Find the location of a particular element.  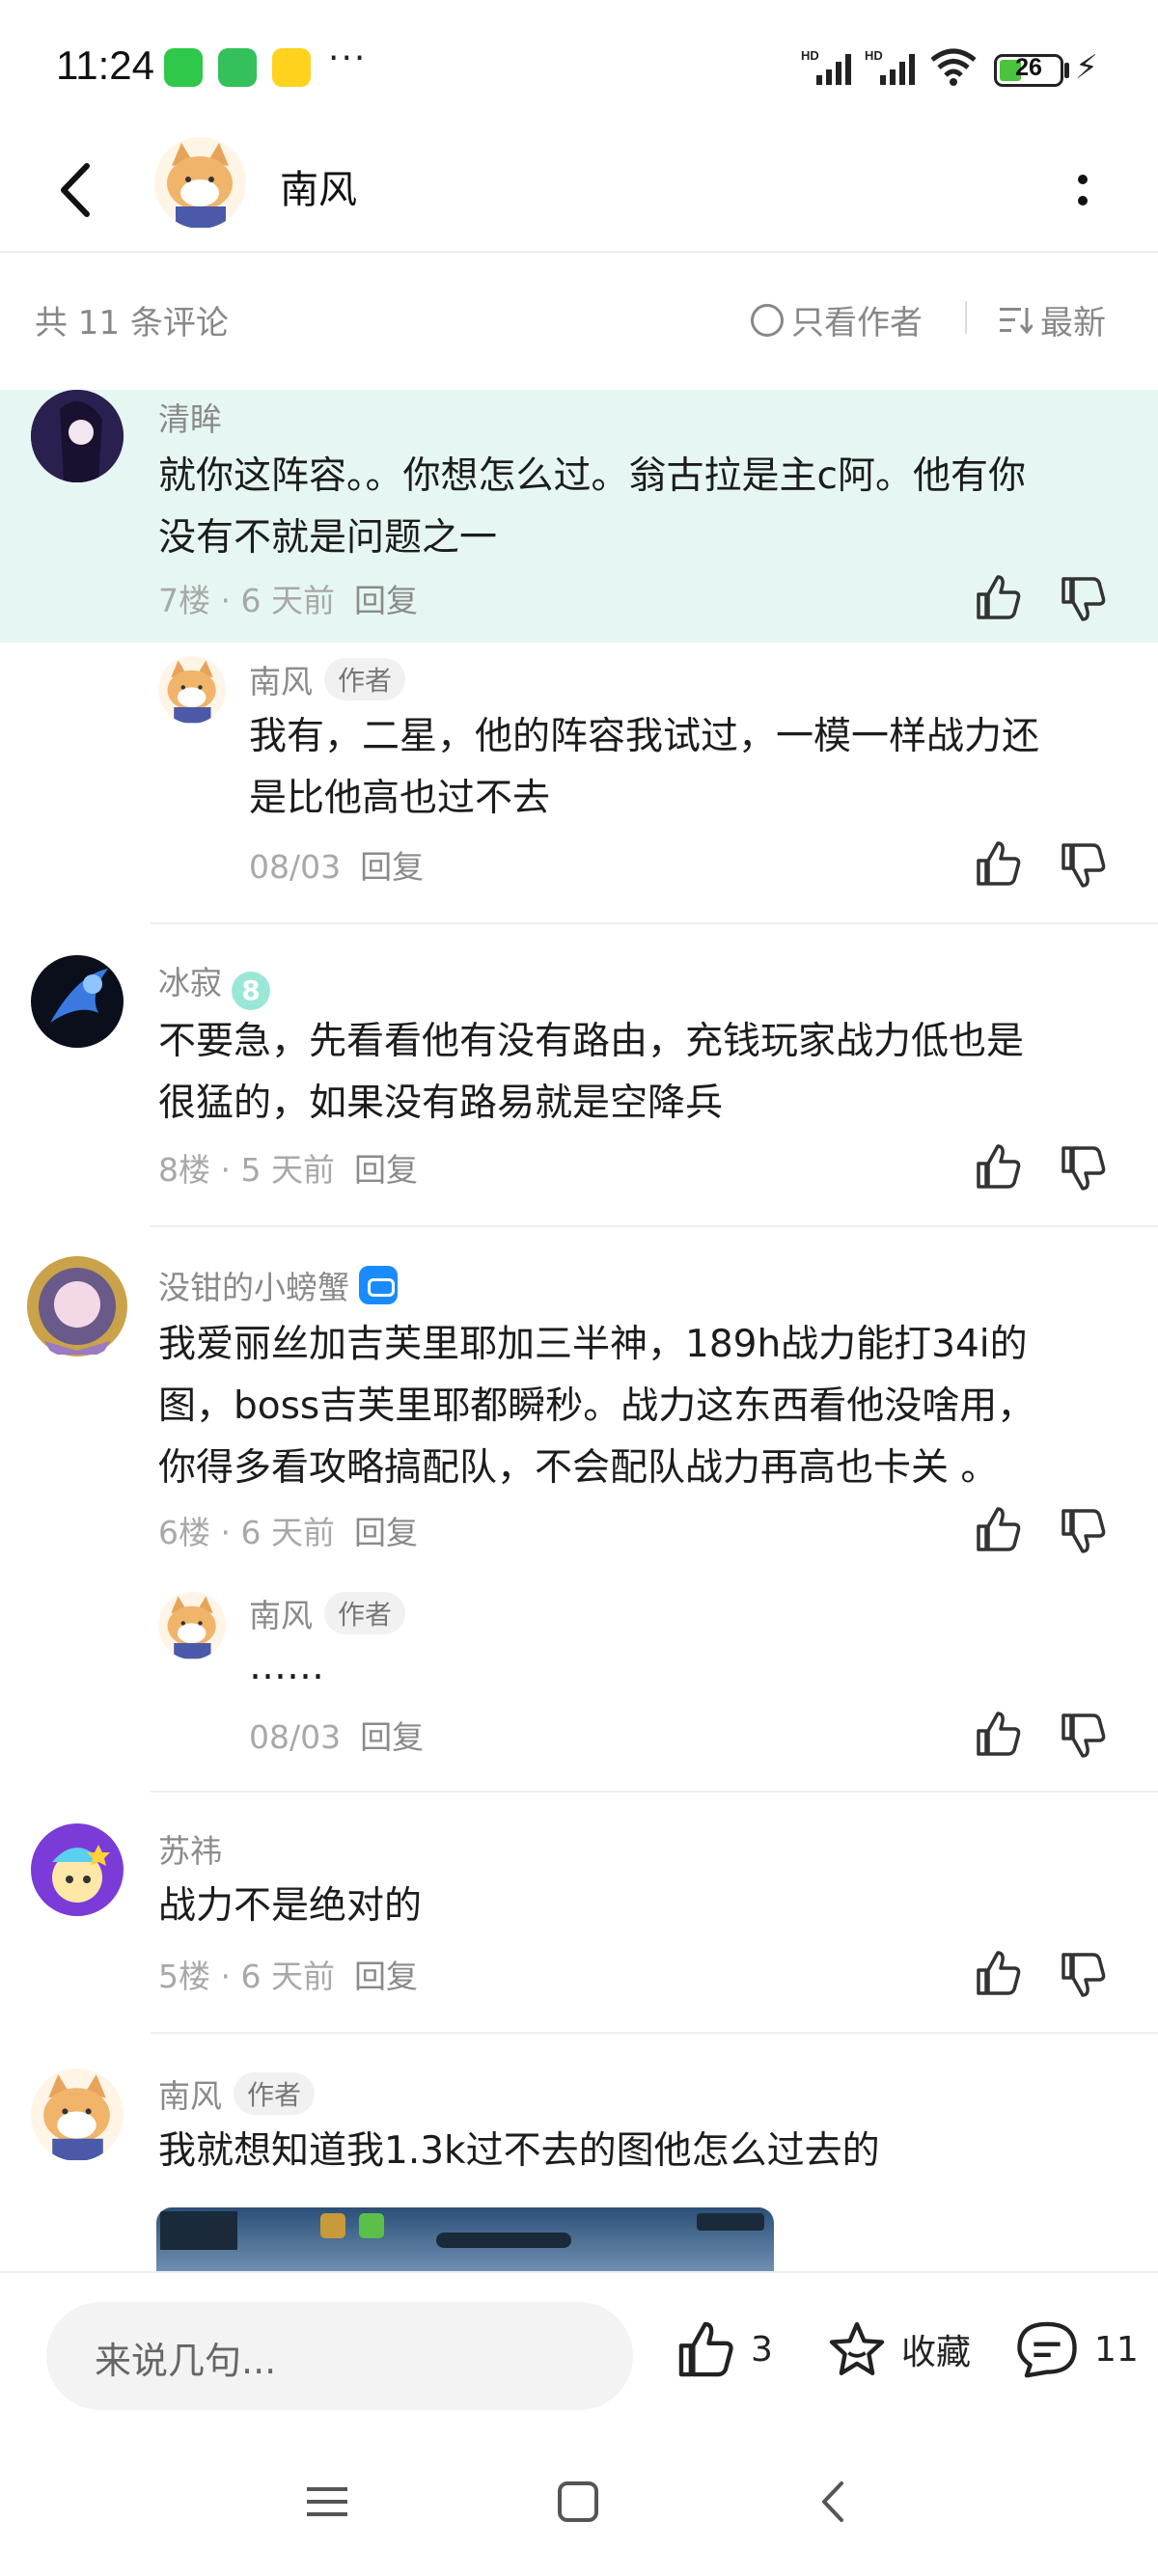

comment-text-line: 是比他高也过不去 is located at coordinates (400, 799).